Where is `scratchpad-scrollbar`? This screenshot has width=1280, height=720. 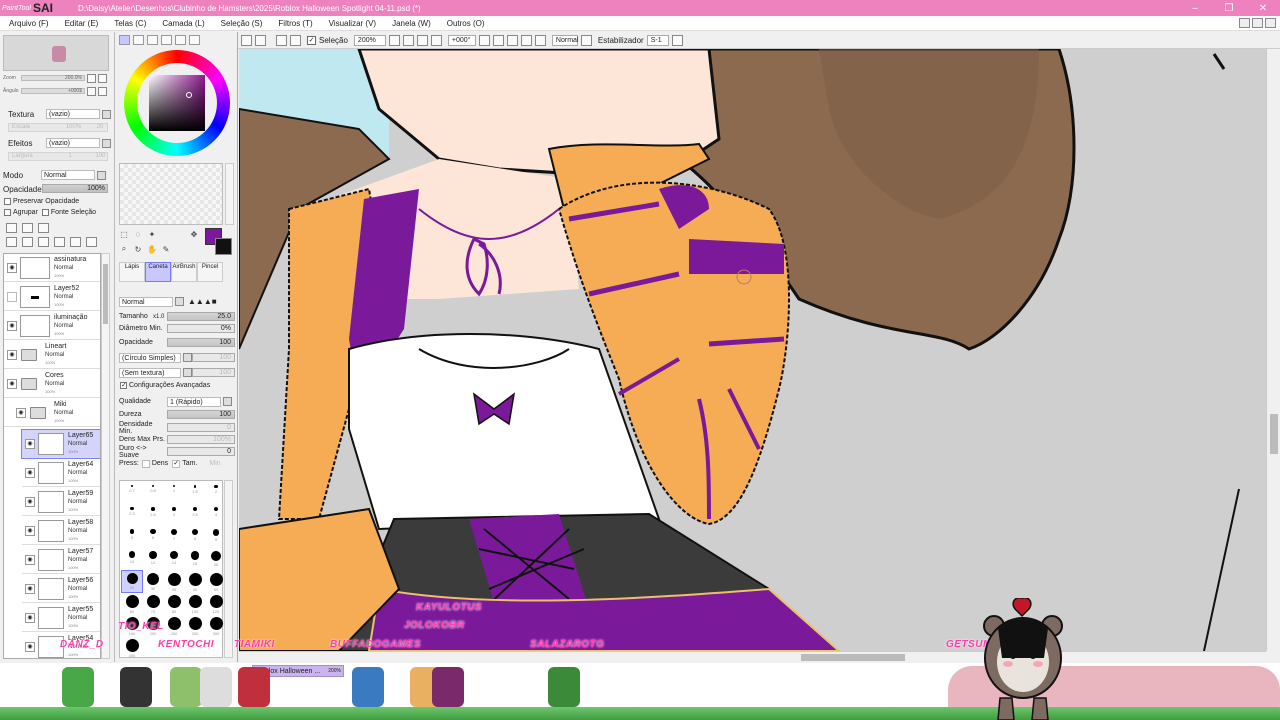 scratchpad-scrollbar is located at coordinates (229, 194).